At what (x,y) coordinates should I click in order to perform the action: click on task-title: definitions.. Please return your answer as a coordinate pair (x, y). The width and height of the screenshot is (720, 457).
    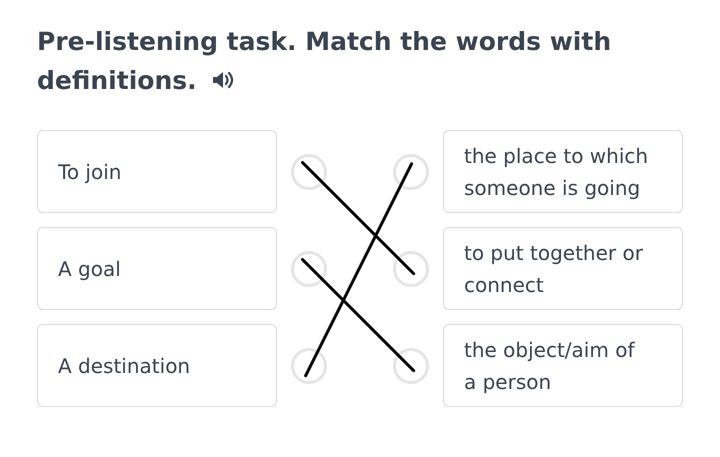
    Looking at the image, I should click on (117, 80).